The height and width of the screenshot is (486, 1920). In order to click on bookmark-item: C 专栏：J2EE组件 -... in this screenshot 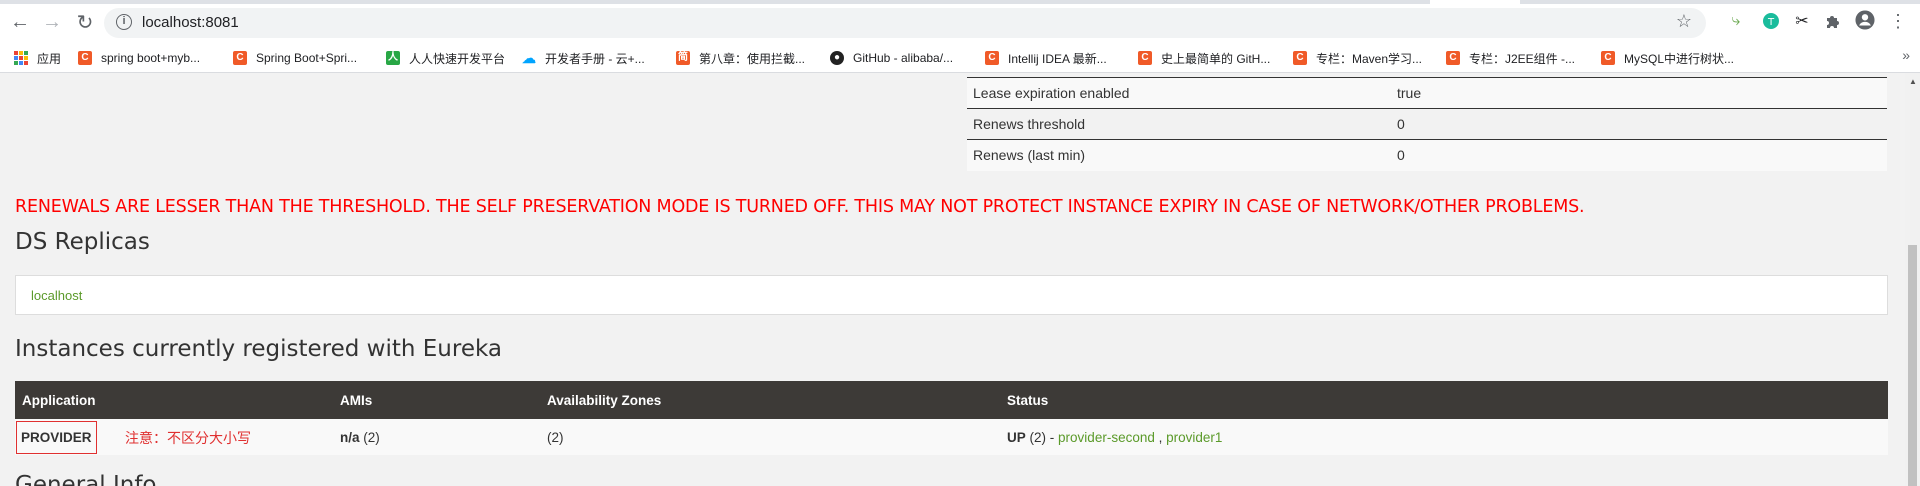, I will do `click(1510, 58)`.